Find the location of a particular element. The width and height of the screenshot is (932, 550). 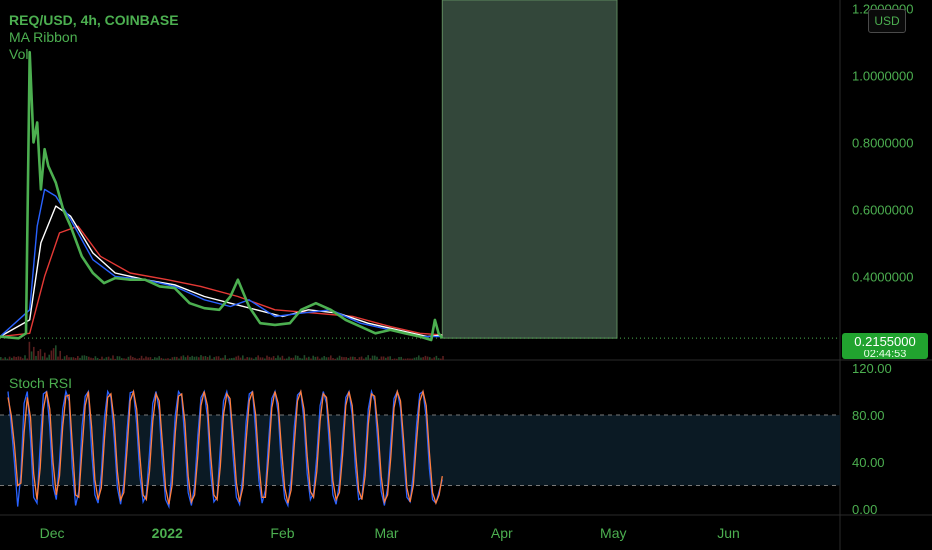

price-axis-tick: 0.4000000 is located at coordinates (882, 276).